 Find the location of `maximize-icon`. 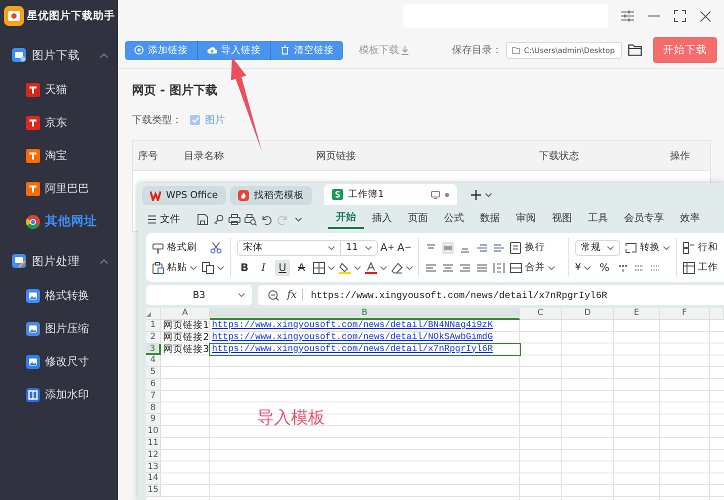

maximize-icon is located at coordinates (680, 16).